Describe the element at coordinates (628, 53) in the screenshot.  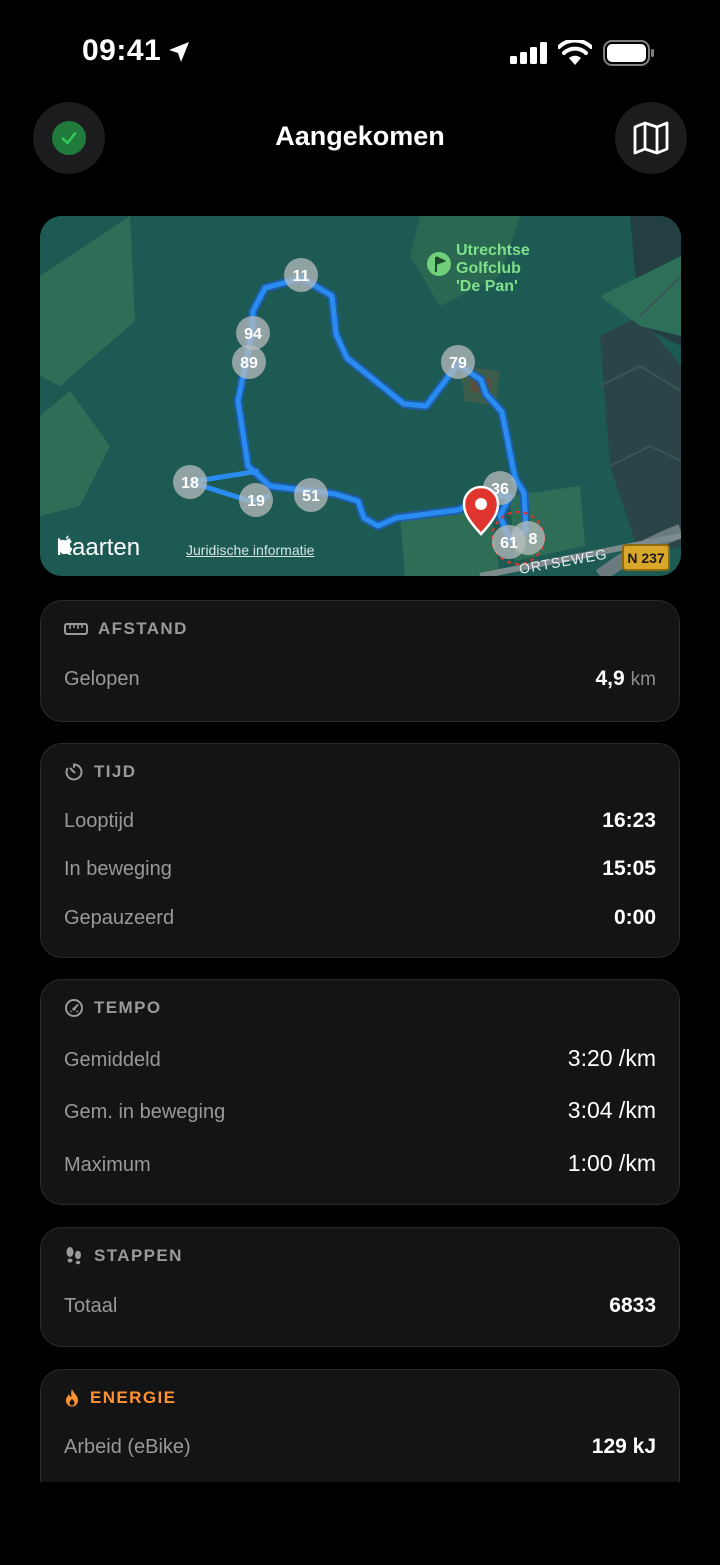
I see `battery-icon` at that location.